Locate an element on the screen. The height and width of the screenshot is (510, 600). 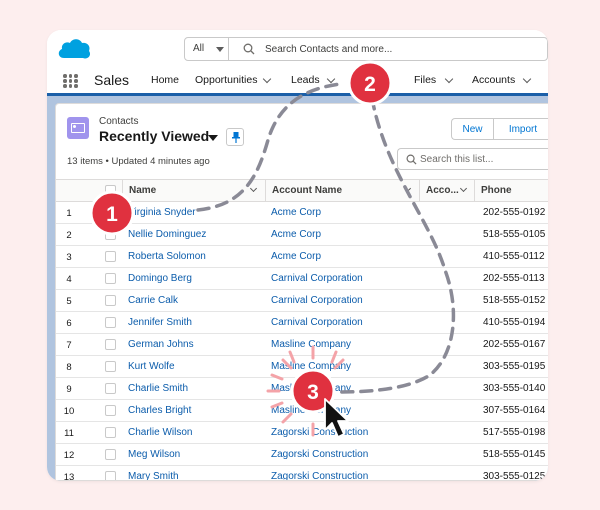
list-view-title: Recently Viewed is located at coordinates (154, 136).